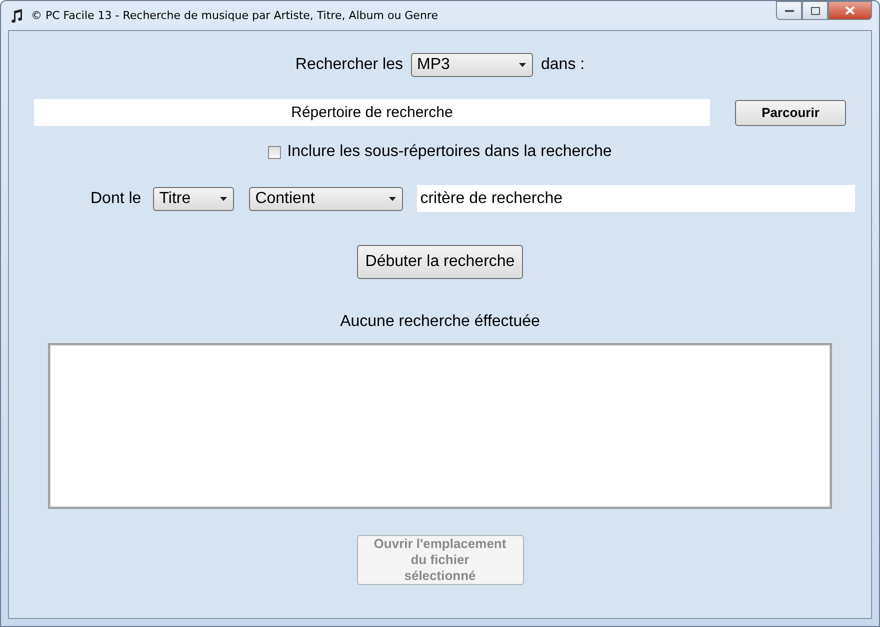 Image resolution: width=880 pixels, height=627 pixels. What do you see at coordinates (193, 198) in the screenshot?
I see `field-dropdown: Titre` at bounding box center [193, 198].